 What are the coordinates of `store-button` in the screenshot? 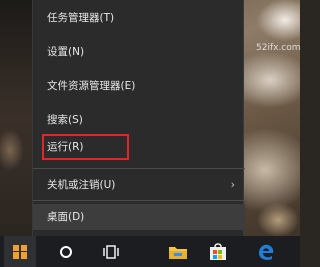 It's located at (218, 251).